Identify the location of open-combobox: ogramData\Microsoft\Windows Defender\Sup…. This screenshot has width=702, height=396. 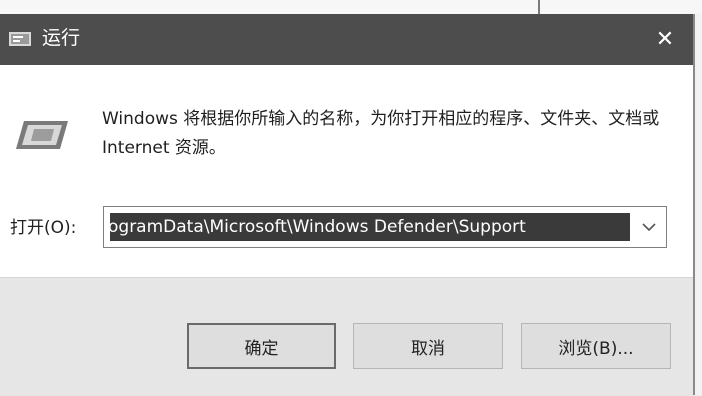
(385, 227).